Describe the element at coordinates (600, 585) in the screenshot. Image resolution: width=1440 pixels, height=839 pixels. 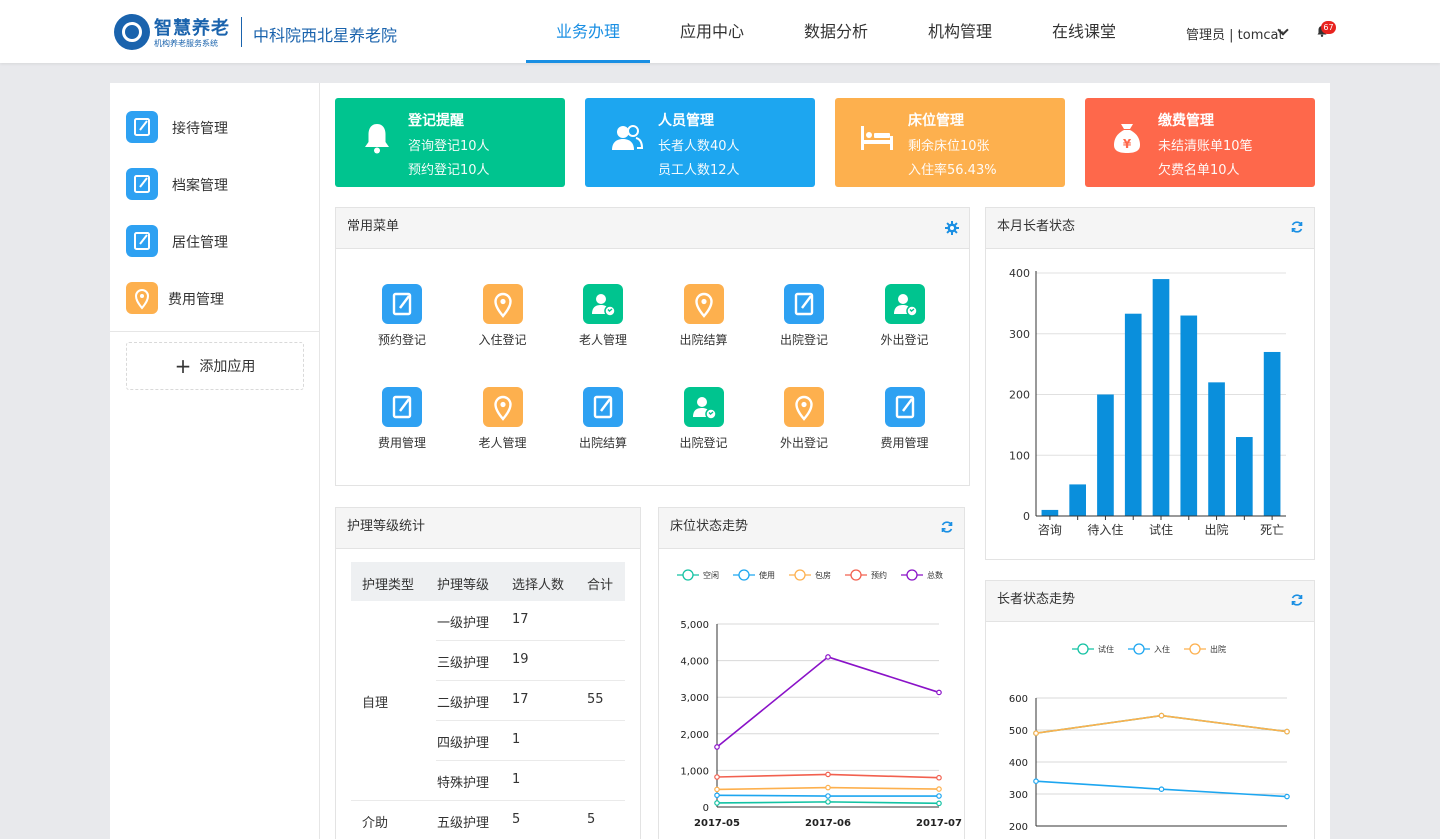
I see `column-header: 合计` at that location.